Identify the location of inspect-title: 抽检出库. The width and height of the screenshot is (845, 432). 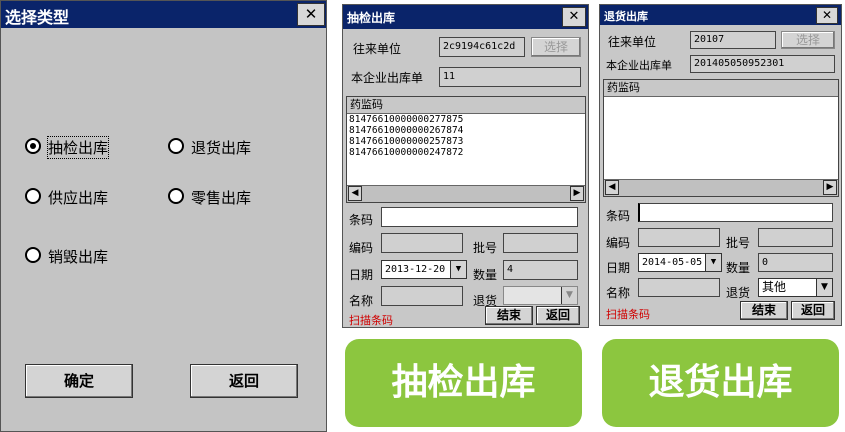
(371, 18).